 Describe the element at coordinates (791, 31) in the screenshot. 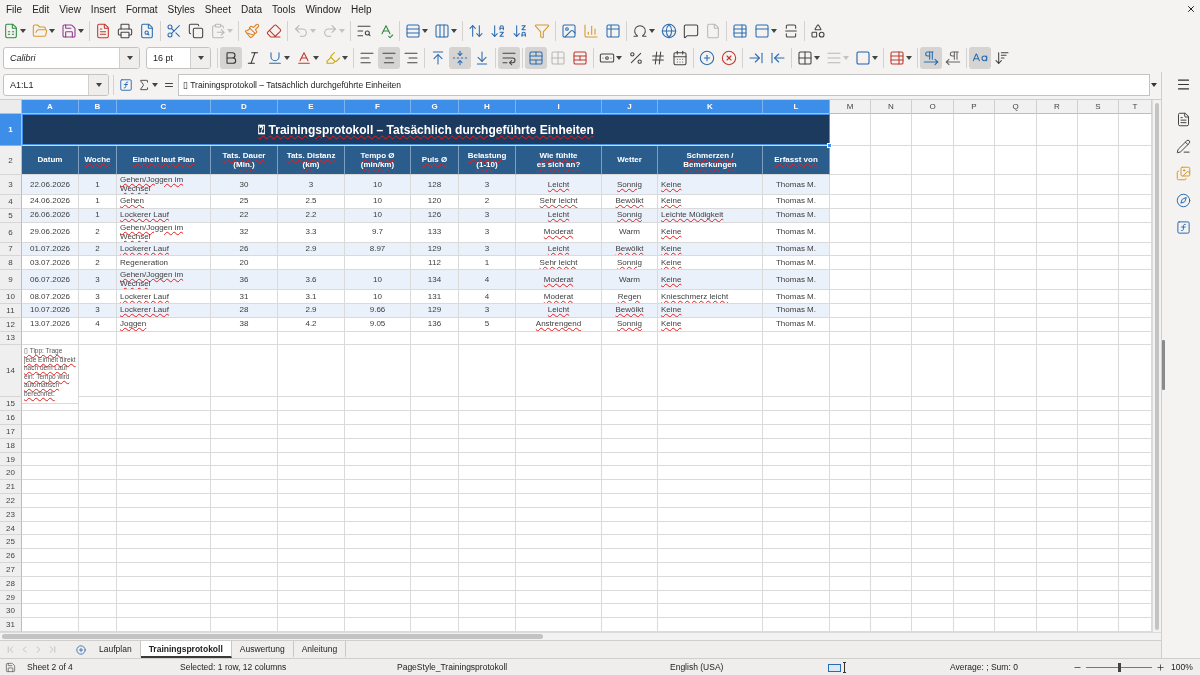

I see `split-window-icon` at that location.